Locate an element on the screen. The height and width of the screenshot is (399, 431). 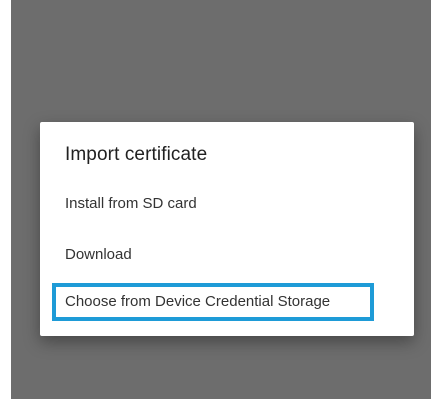
option-install-from-sd-card: Install from SD card is located at coordinates (131, 203).